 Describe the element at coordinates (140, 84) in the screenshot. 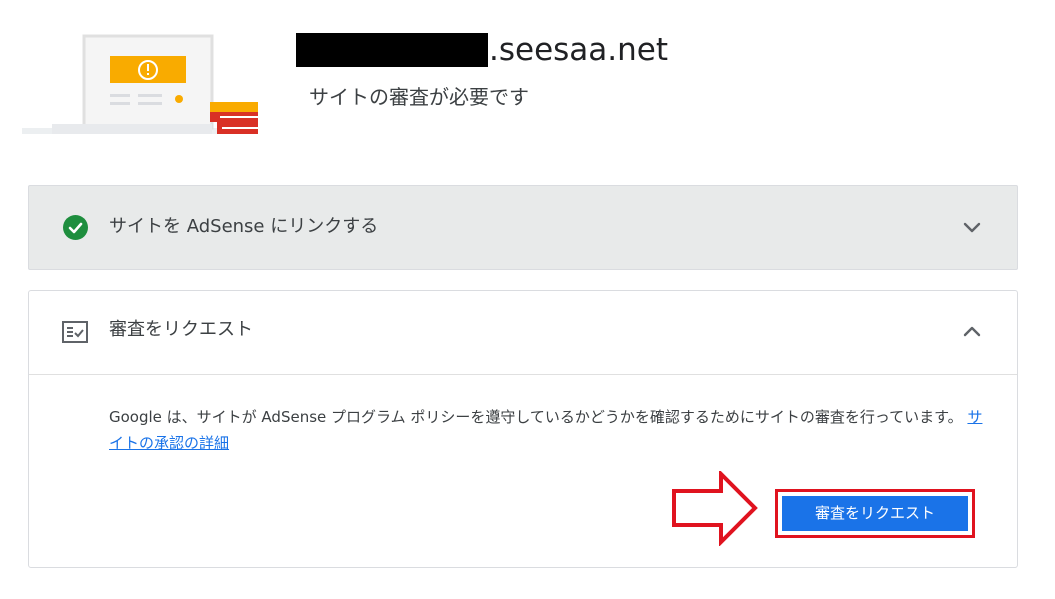

I see `site-illustration` at that location.